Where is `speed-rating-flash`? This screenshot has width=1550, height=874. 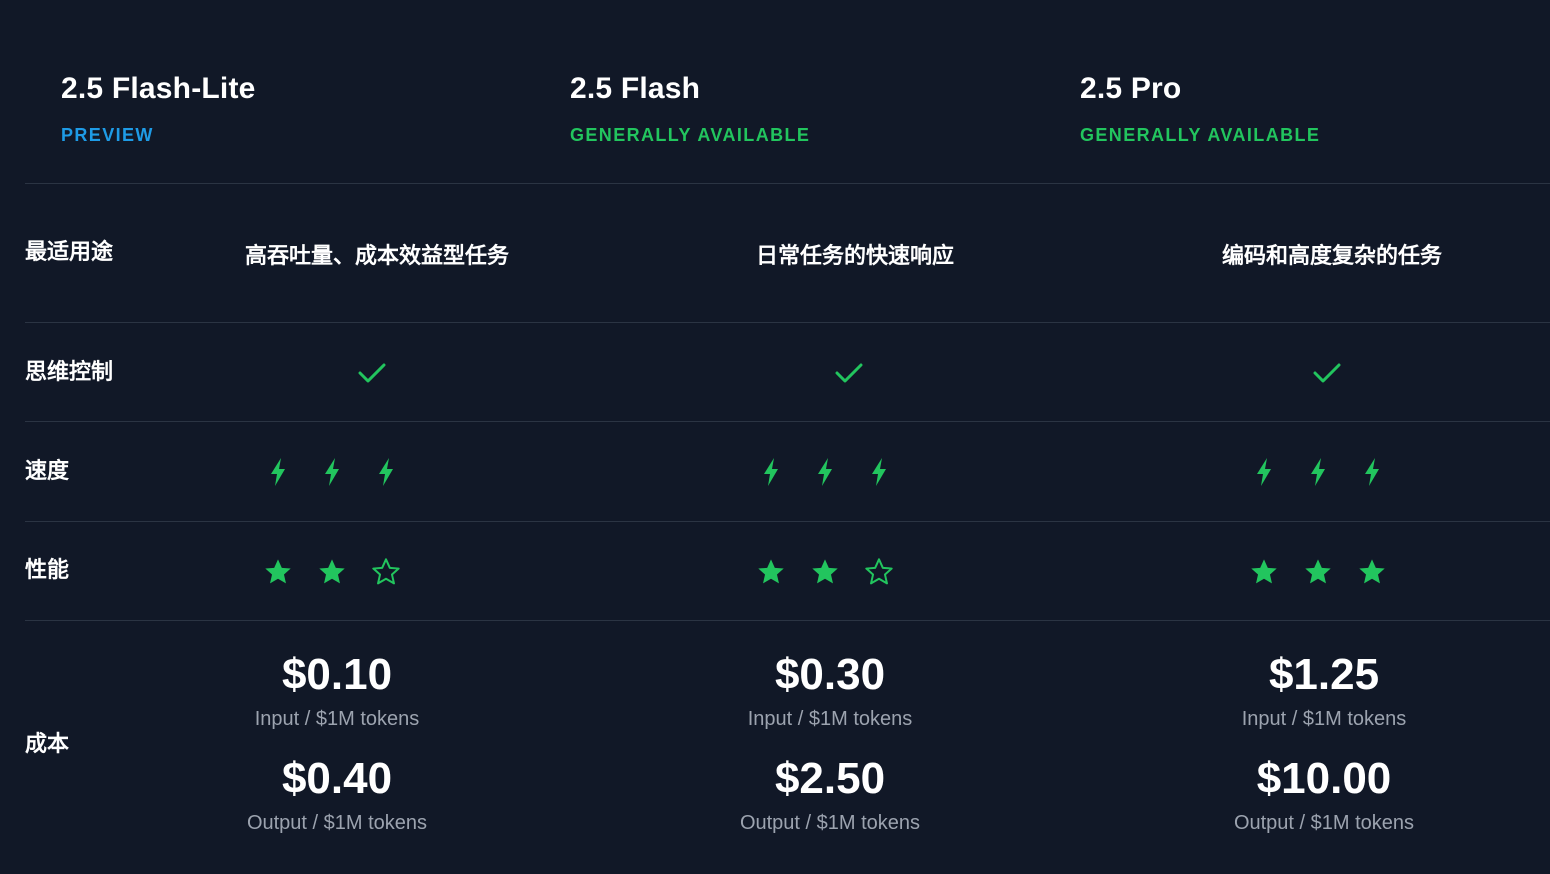 speed-rating-flash is located at coordinates (825, 472).